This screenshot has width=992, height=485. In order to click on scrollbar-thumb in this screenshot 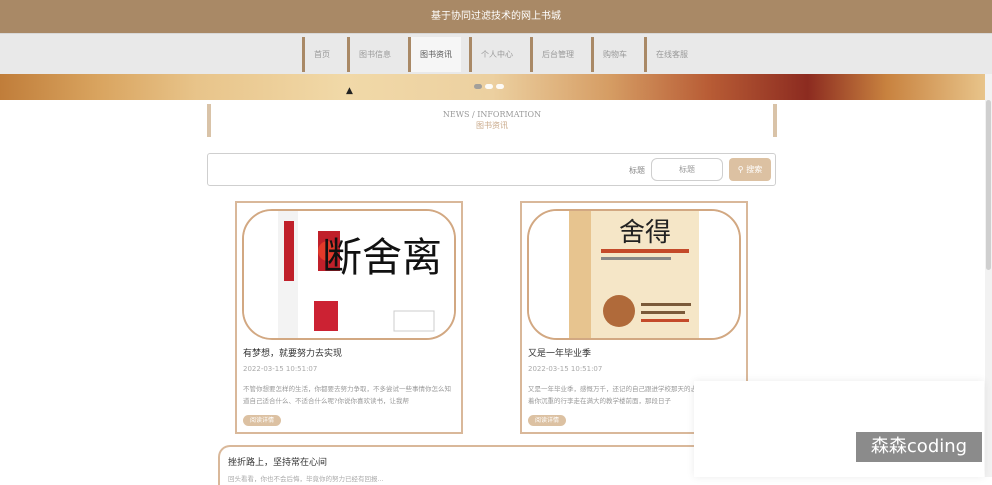, I will do `click(988, 185)`.